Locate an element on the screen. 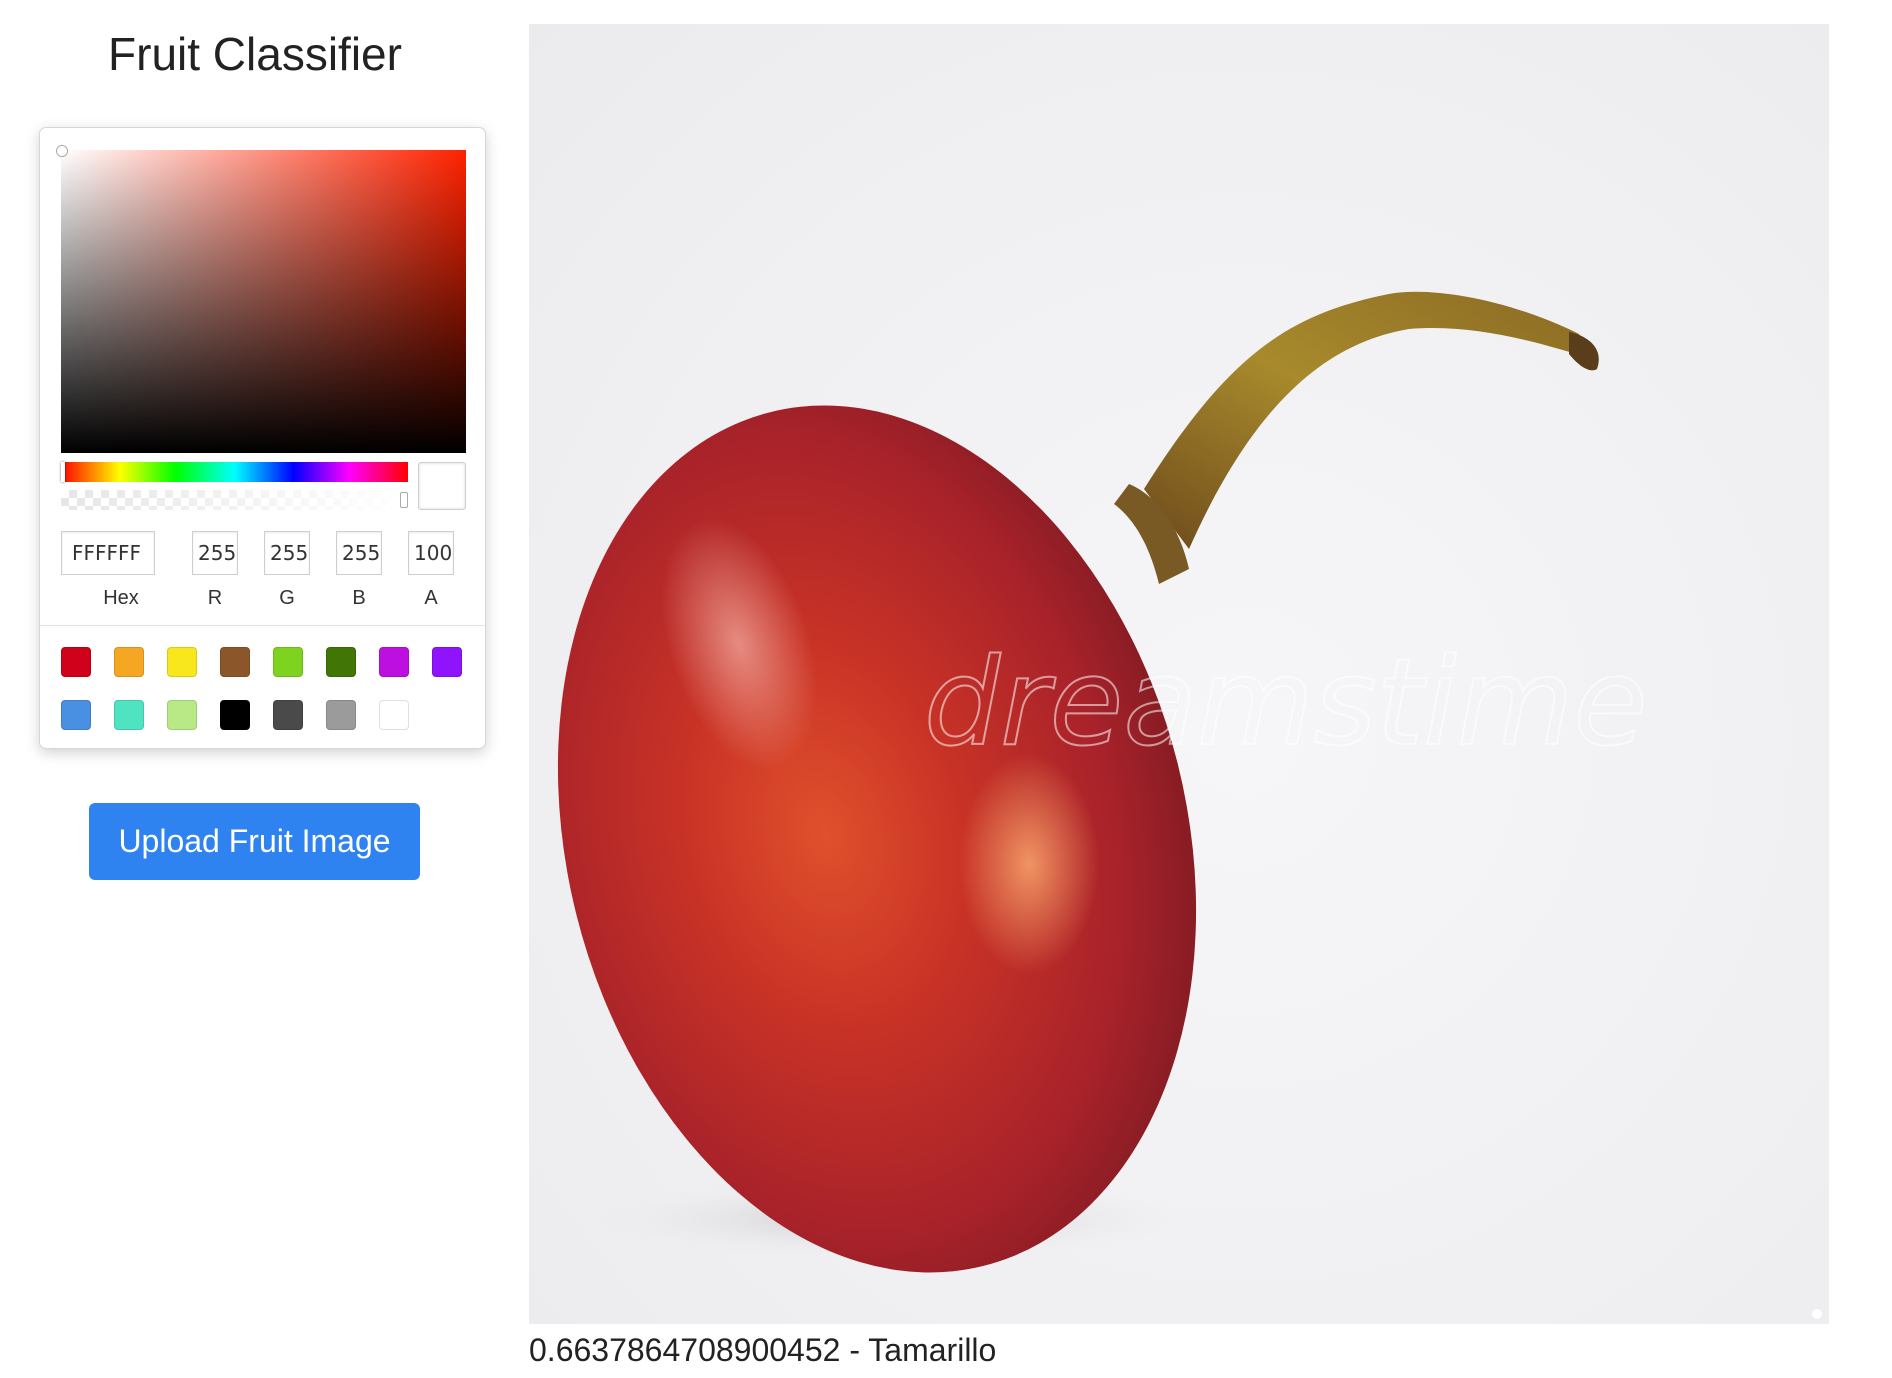 The height and width of the screenshot is (1378, 1892). page-title: Fruit Classifier is located at coordinates (255, 54).